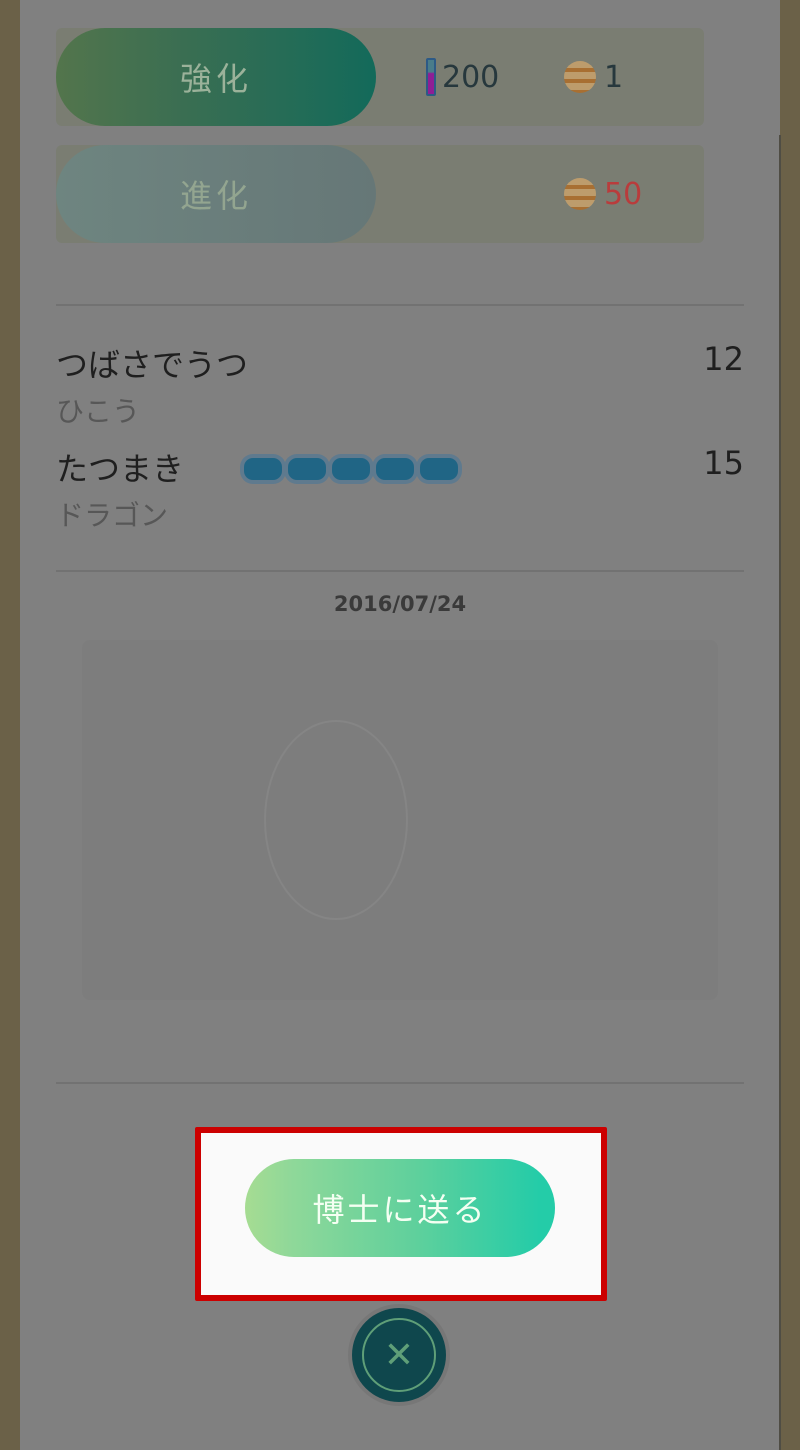  What do you see at coordinates (400, 385) in the screenshot?
I see `fast-move: つばさでうつ ひこう 12` at bounding box center [400, 385].